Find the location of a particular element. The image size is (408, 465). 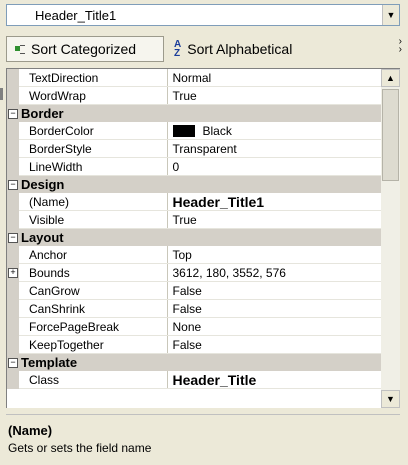

chevron-down-icon: ▼ is located at coordinates (390, 15).